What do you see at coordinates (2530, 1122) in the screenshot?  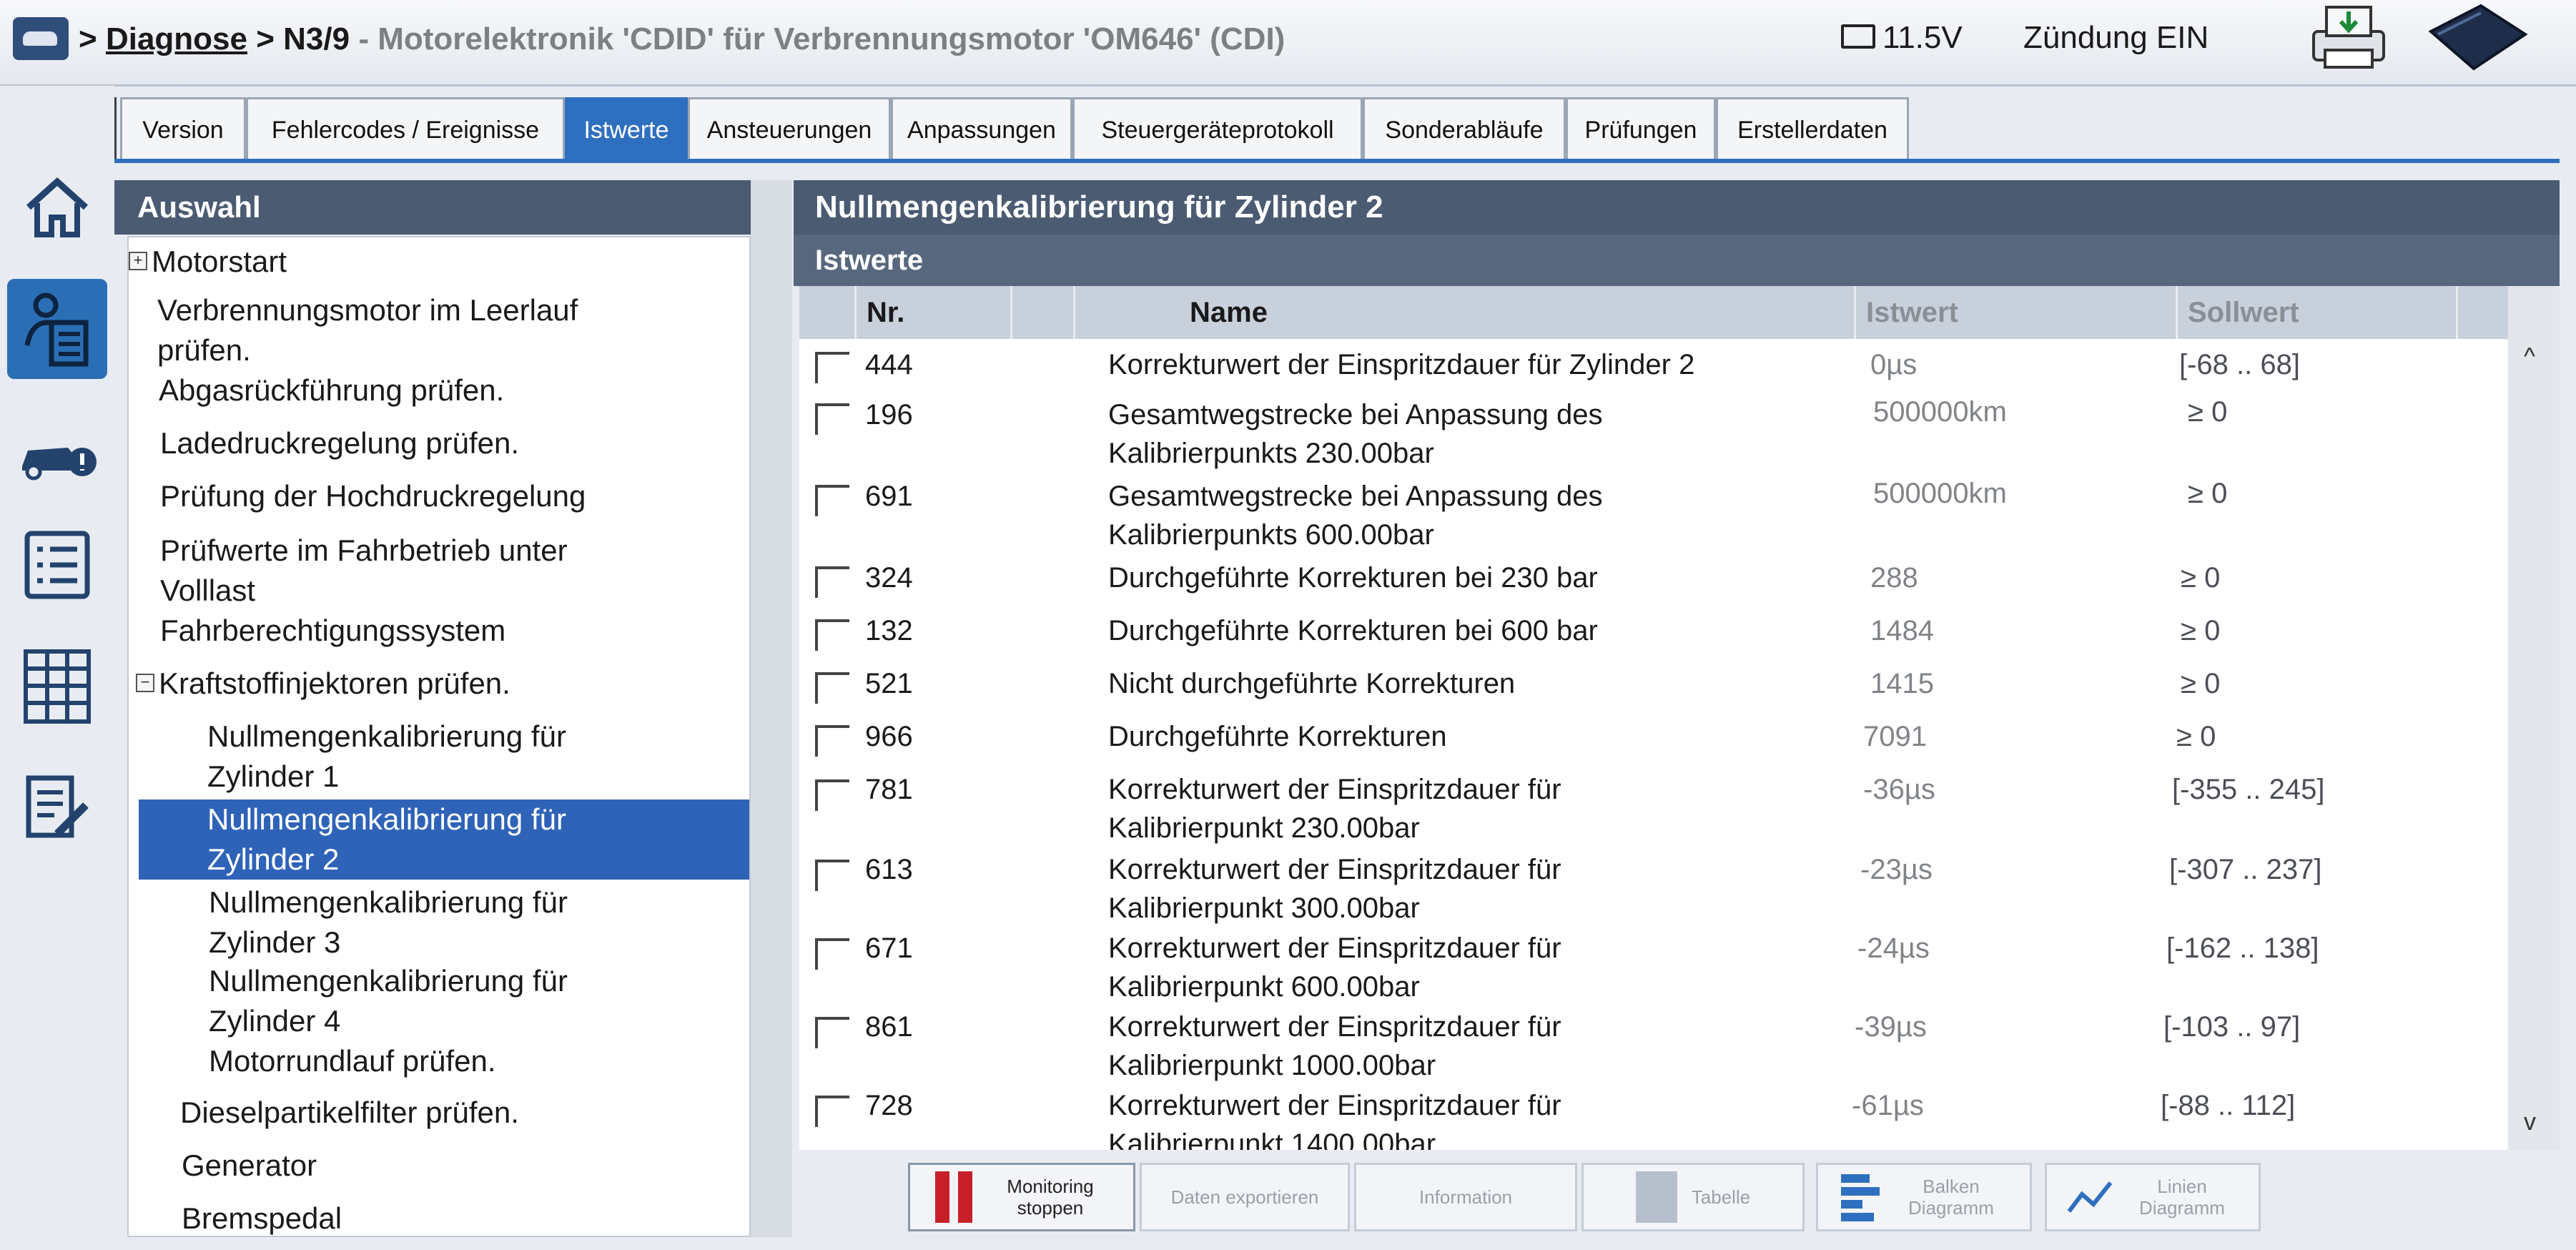 I see `scroll-down-icon: v` at bounding box center [2530, 1122].